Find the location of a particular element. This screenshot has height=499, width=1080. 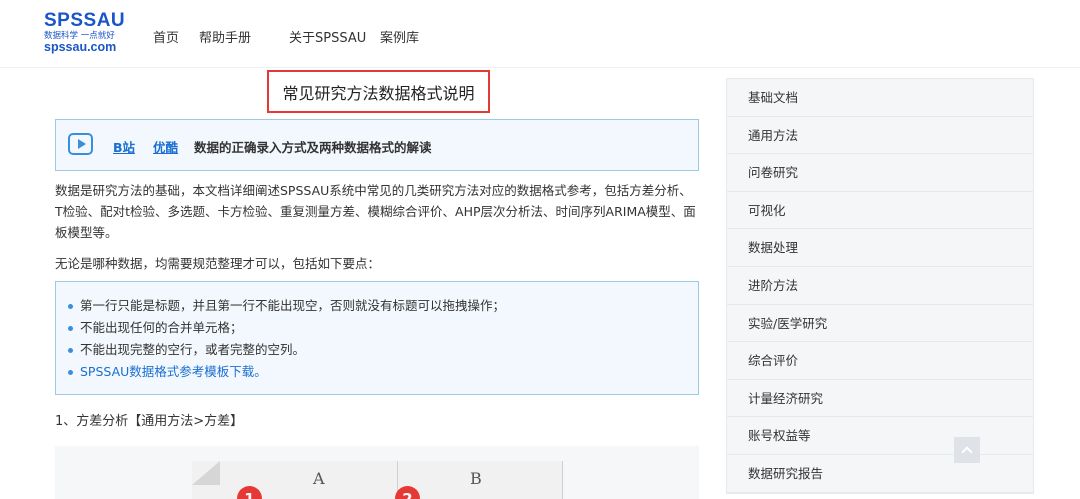

sidebar-item-comprehensive-eval: 综合评价 is located at coordinates (880, 361).